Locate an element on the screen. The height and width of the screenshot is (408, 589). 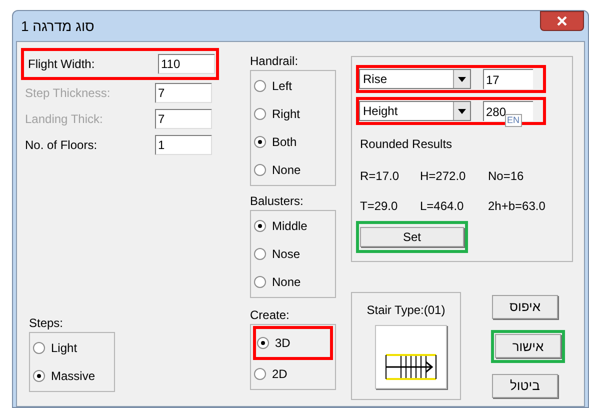
group-label: Handrail: is located at coordinates (275, 60).